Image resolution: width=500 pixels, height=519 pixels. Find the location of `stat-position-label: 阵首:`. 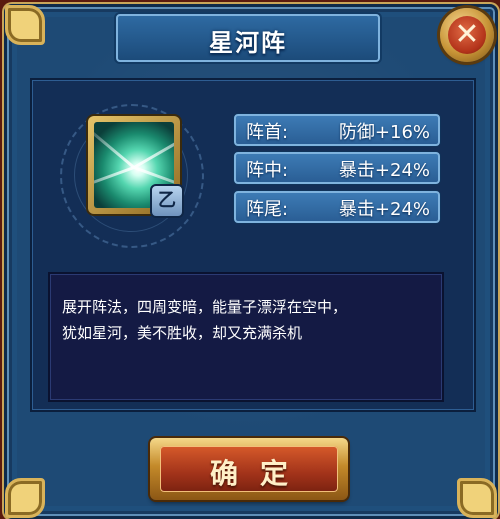

stat-position-label: 阵首: is located at coordinates (267, 132).